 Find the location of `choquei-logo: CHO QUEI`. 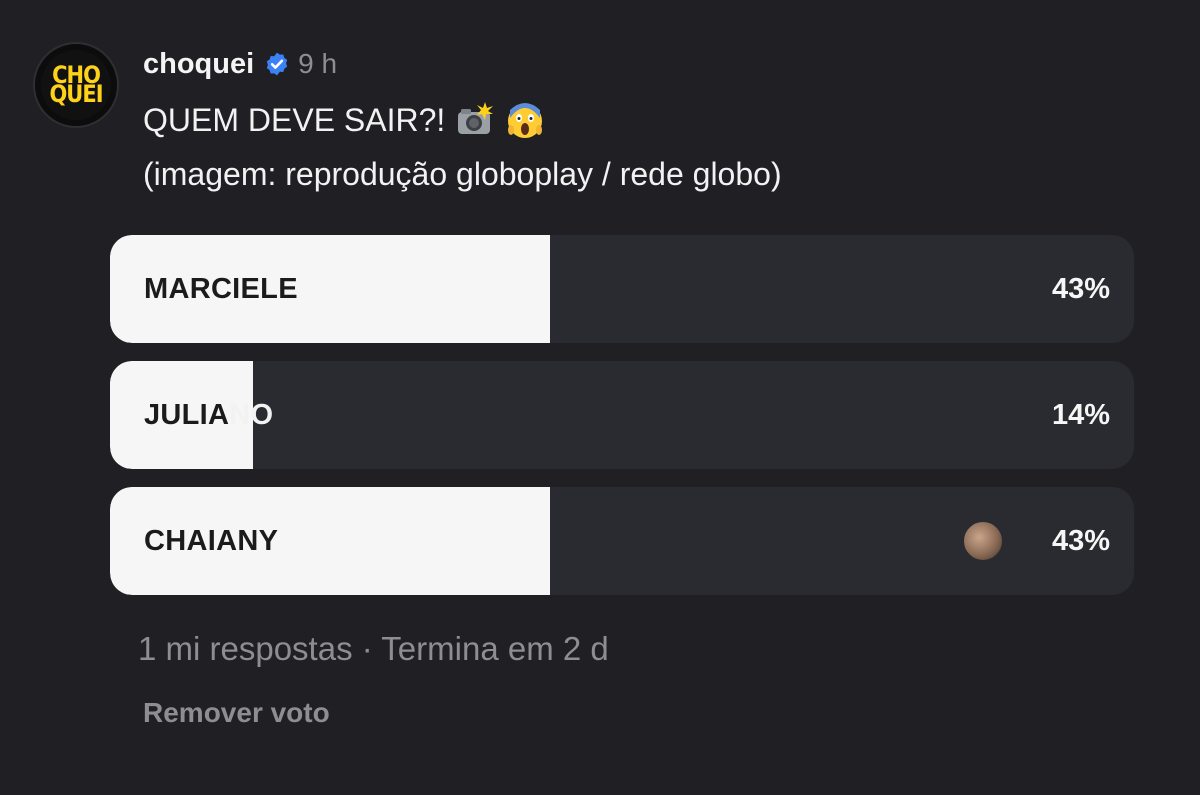

choquei-logo: CHO QUEI is located at coordinates (76, 85).